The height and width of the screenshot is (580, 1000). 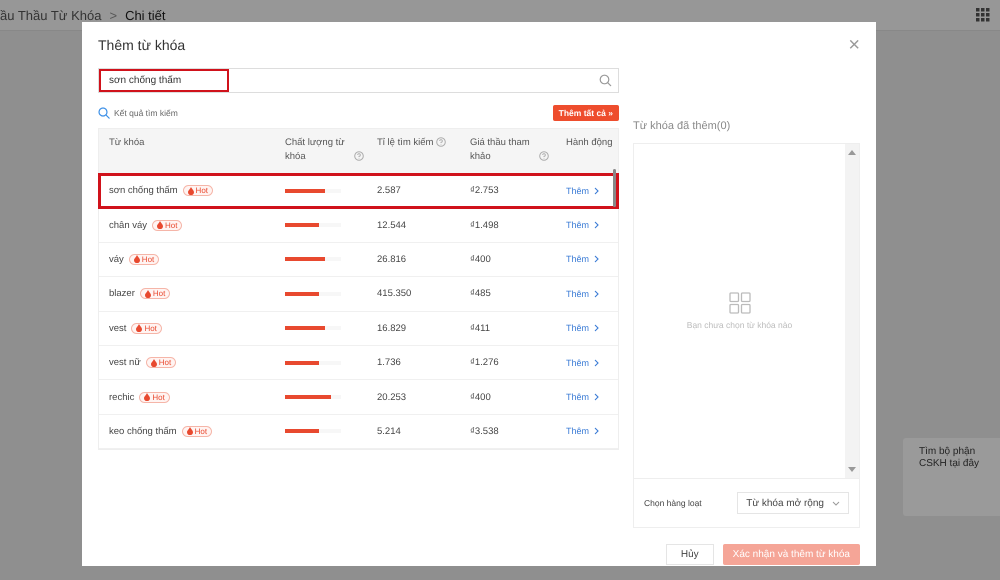 What do you see at coordinates (614, 188) in the screenshot?
I see `scrollbar-thumb` at bounding box center [614, 188].